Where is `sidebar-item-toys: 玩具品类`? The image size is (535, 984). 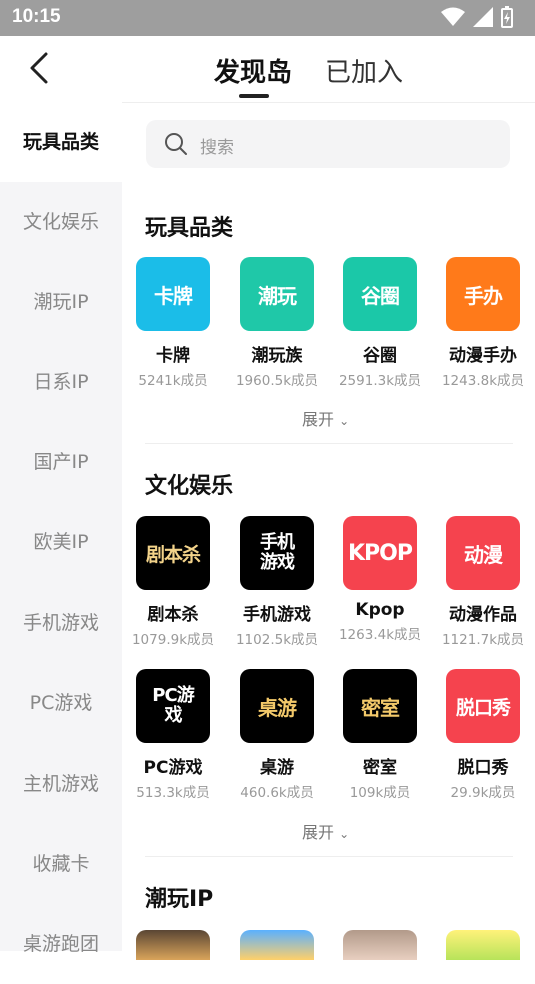 sidebar-item-toys: 玩具品类 is located at coordinates (61, 142).